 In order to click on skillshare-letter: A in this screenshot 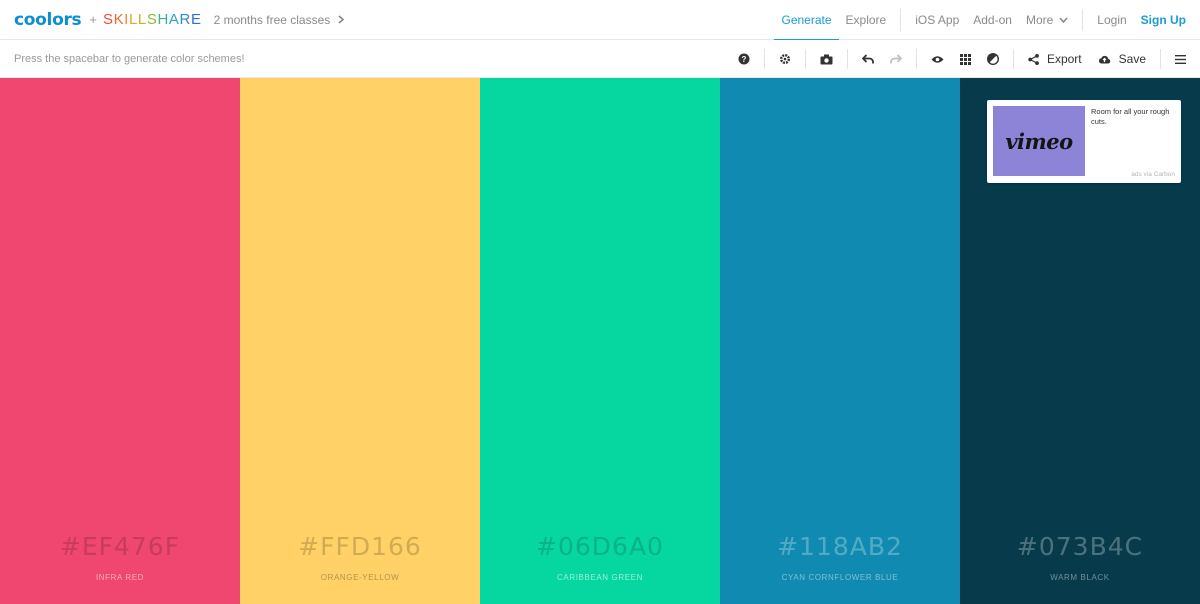, I will do `click(174, 19)`.